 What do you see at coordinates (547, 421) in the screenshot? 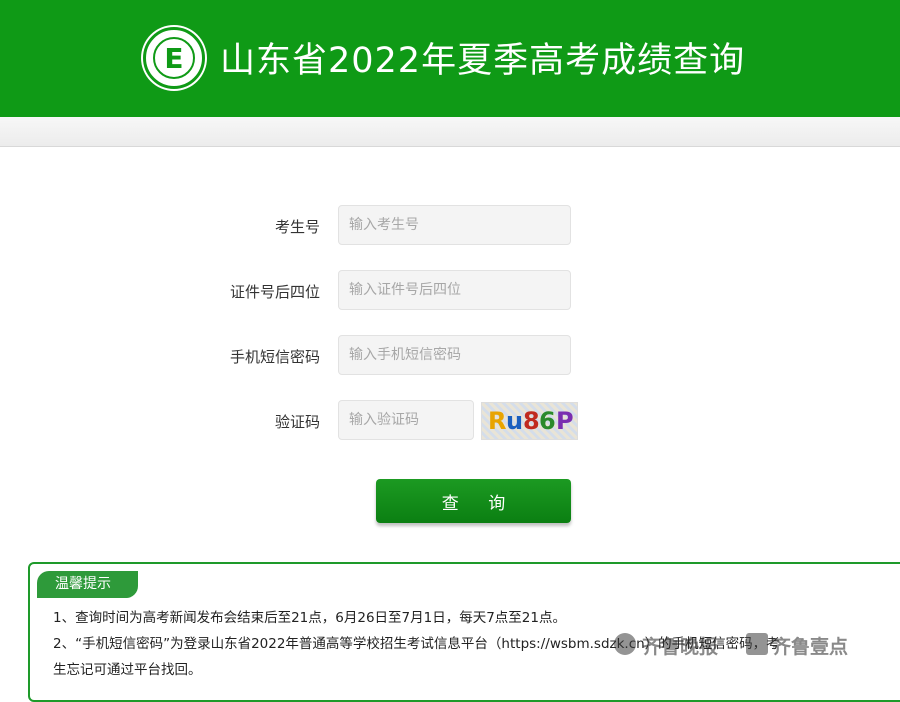
I see `captcha-char: 6` at bounding box center [547, 421].